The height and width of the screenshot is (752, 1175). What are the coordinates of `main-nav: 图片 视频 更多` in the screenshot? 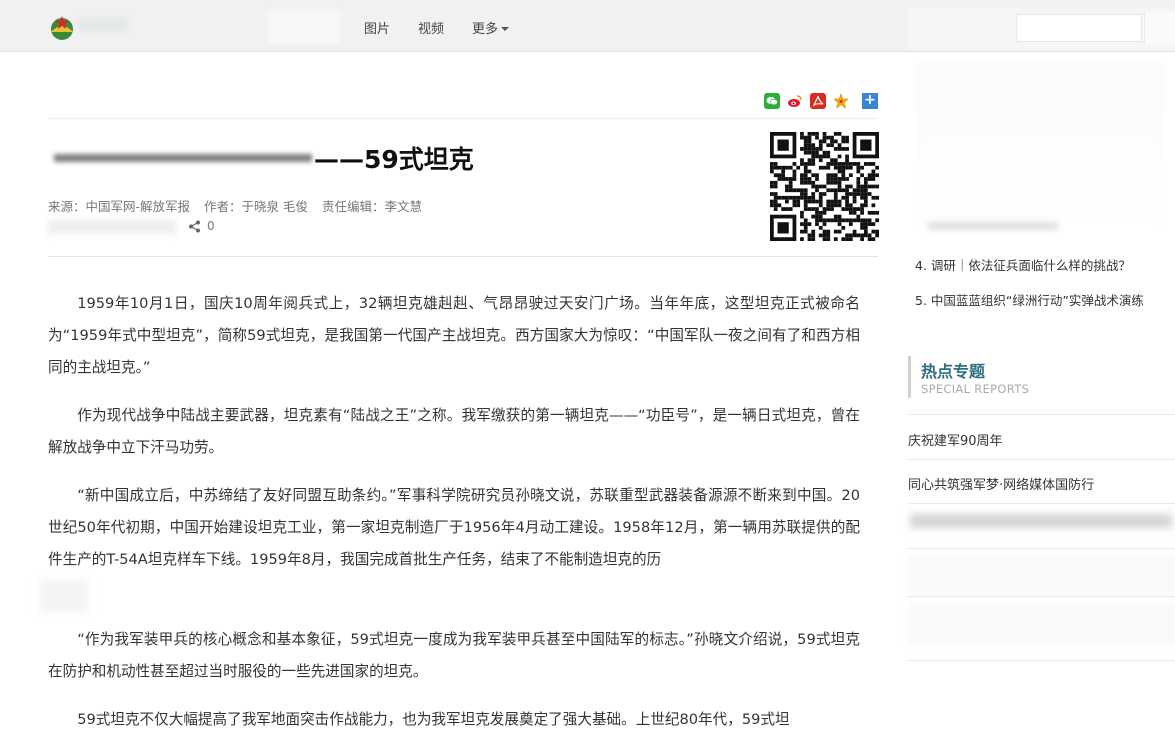 It's located at (437, 27).